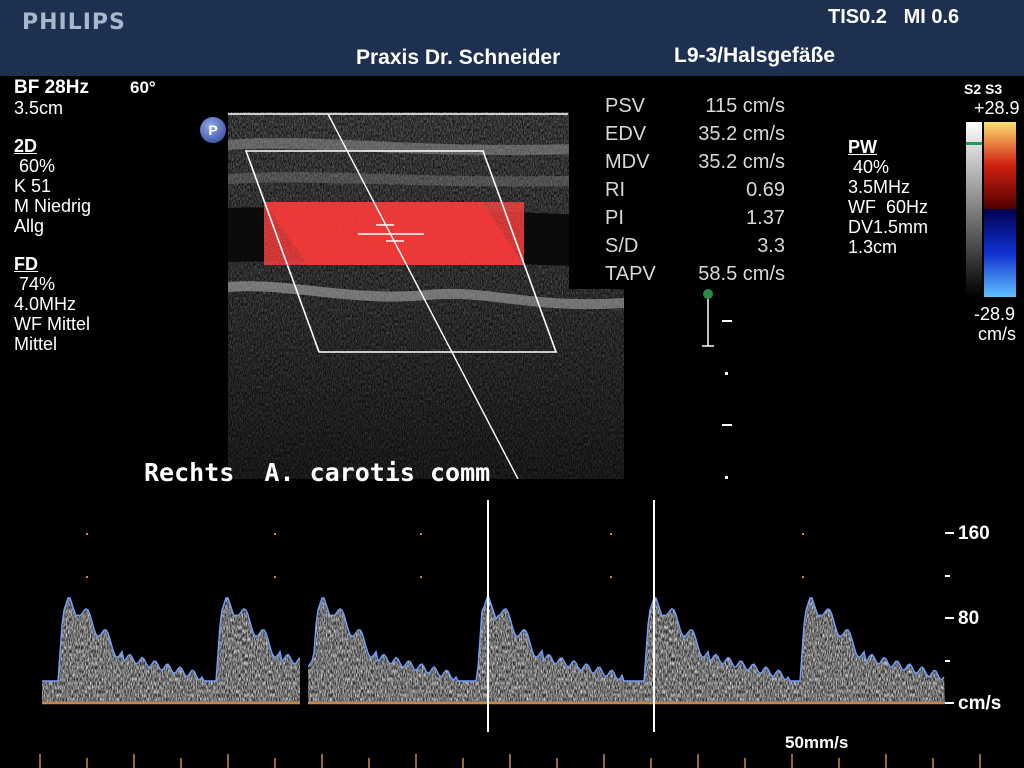  I want to click on color-scale-unit: cm/s, so click(997, 334).